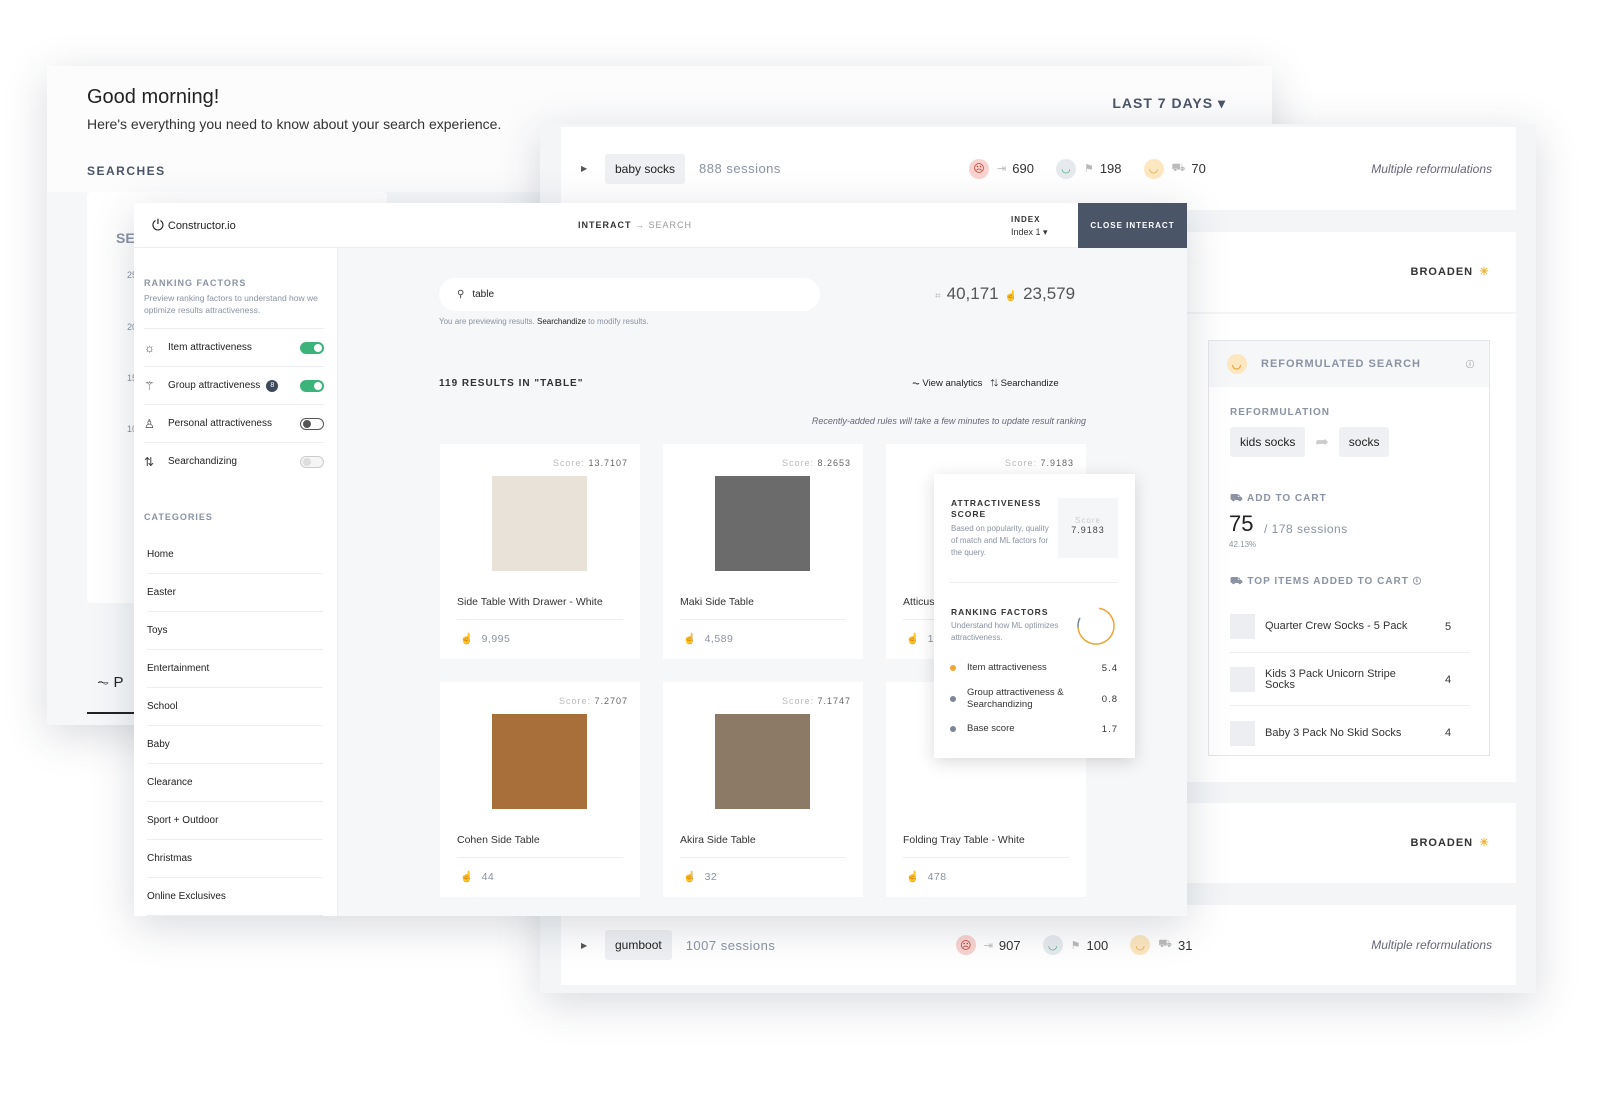 This screenshot has height=1098, width=1600. I want to click on product-clicks: ☝ 478, so click(926, 877).